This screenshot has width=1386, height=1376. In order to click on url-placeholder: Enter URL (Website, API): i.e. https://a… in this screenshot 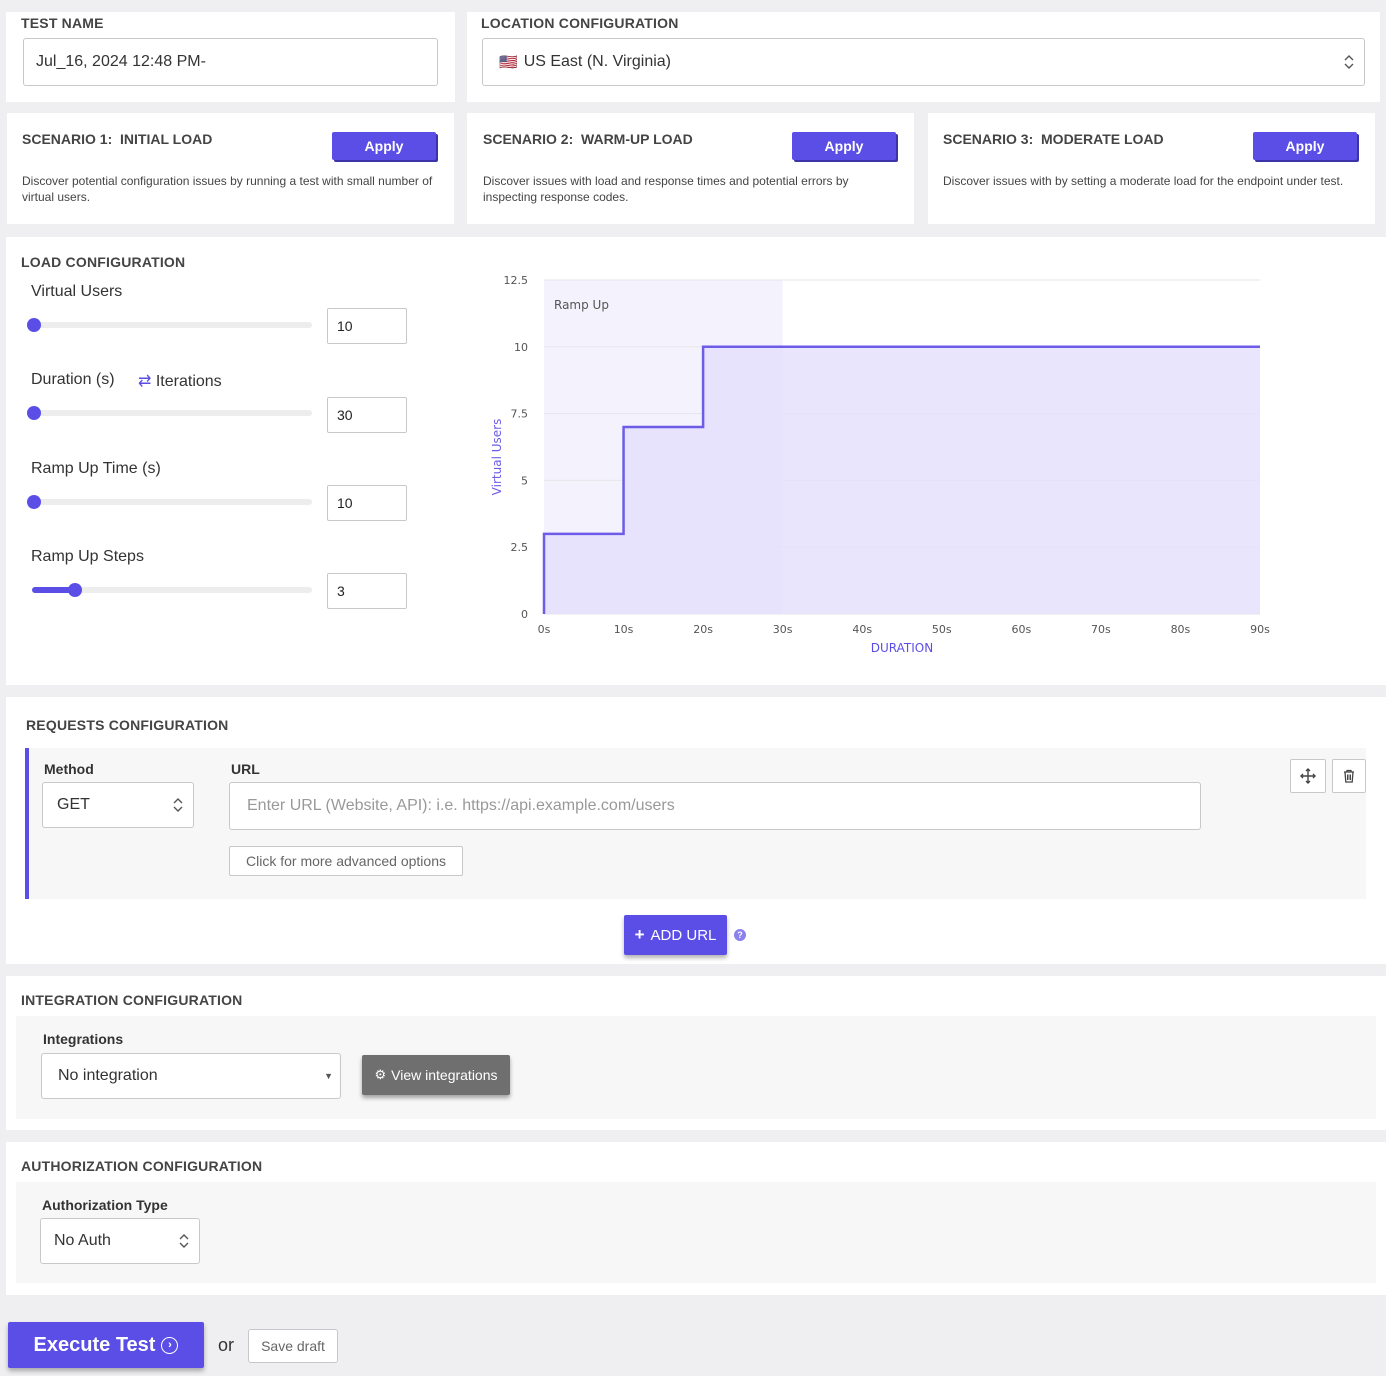, I will do `click(461, 805)`.